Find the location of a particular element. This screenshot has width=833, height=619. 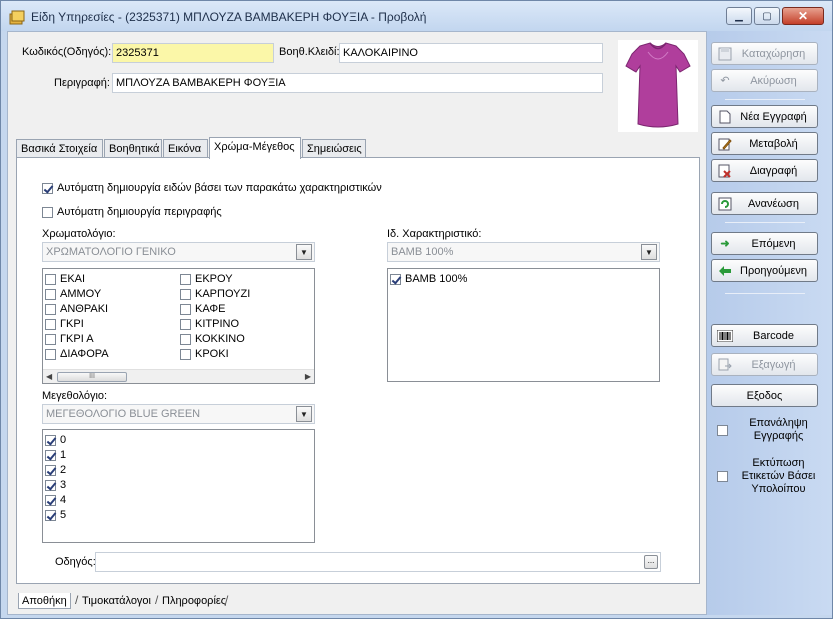

edit-label: Μεταβολή is located at coordinates (773, 143).